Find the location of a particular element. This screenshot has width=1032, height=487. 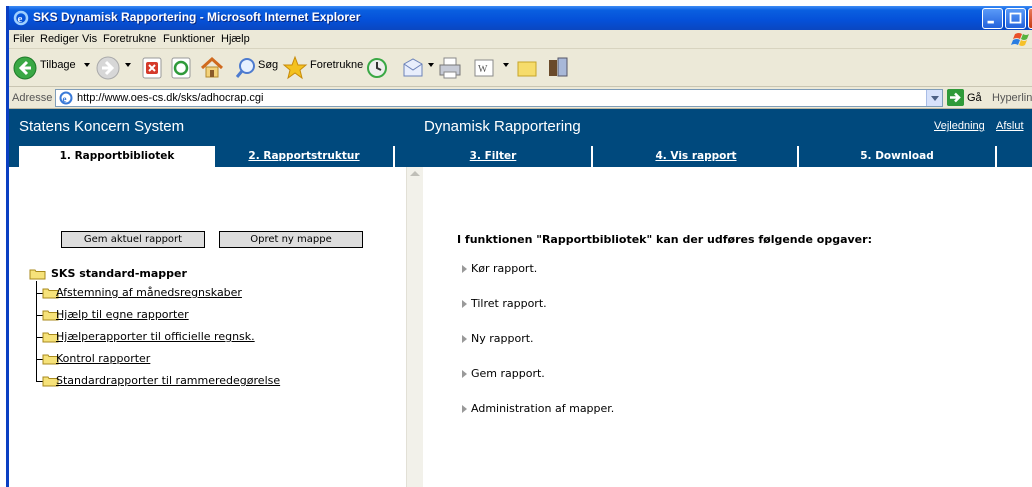

menu-view: Vis is located at coordinates (89, 39).